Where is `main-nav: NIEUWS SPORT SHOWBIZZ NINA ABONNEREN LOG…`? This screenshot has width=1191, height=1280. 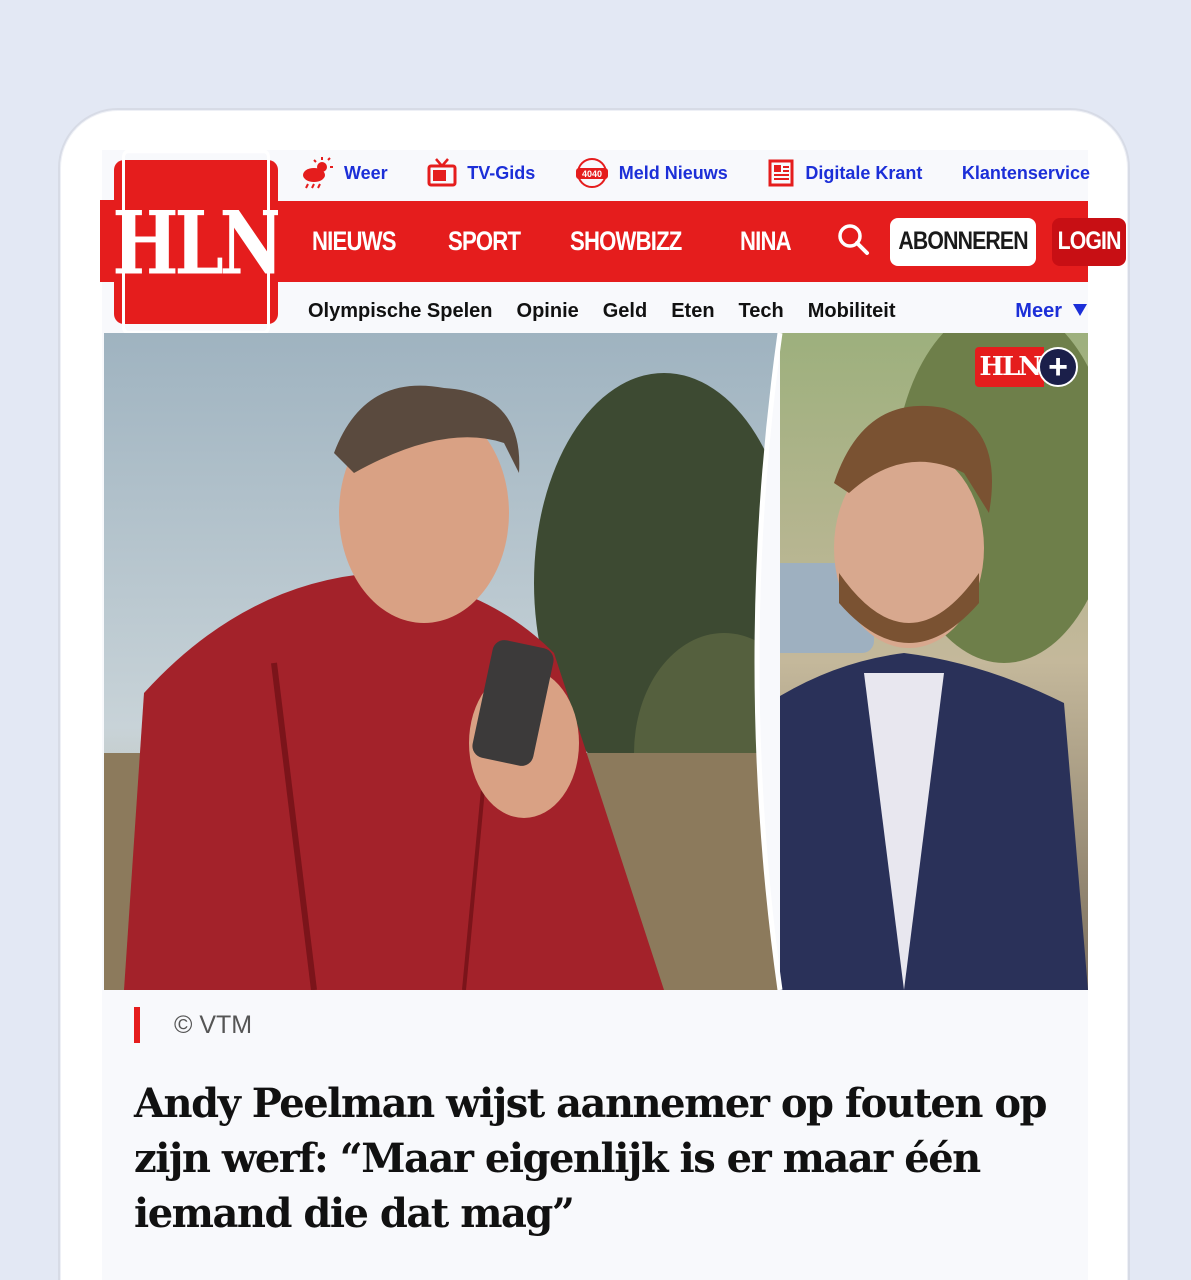
main-nav: NIEUWS SPORT SHOWBIZZ NINA ABONNEREN LOG… is located at coordinates (702, 241).